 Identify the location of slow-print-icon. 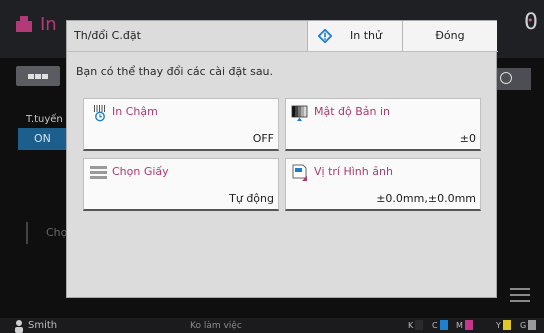
(99, 113).